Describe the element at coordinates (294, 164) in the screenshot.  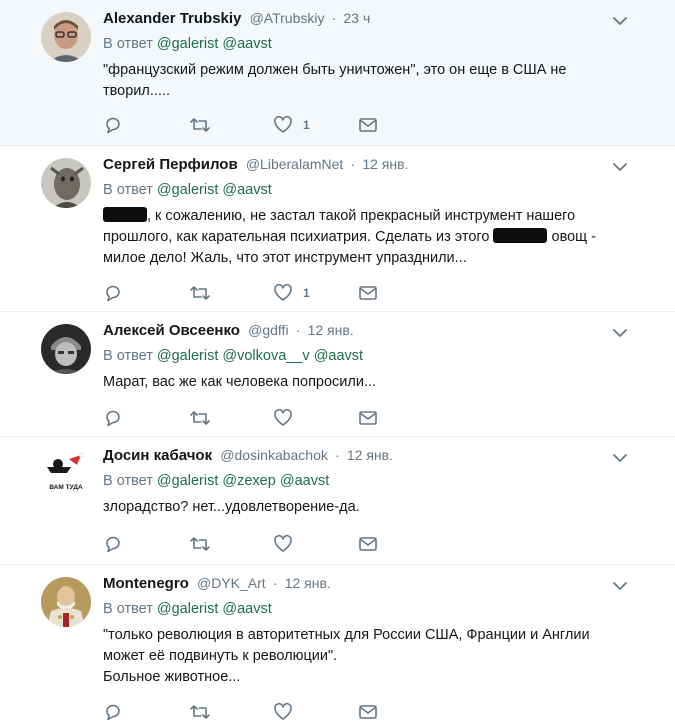
I see `author-handle: @LiberalamNet` at that location.